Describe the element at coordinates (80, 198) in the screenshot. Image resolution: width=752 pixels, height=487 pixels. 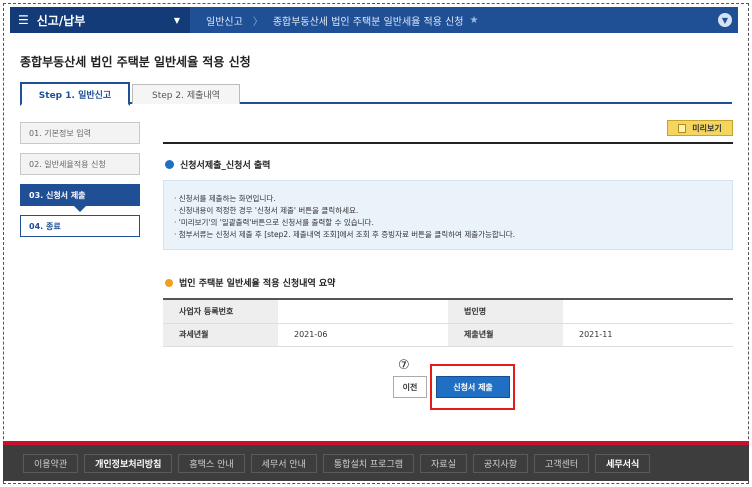
I see `step-item-current: 03. 신청서 제출` at that location.